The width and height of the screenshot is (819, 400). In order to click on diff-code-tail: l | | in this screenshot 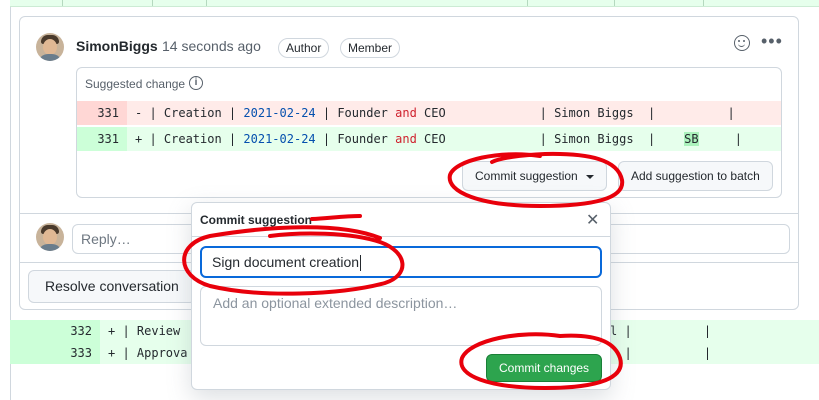, I will do `click(661, 331)`.